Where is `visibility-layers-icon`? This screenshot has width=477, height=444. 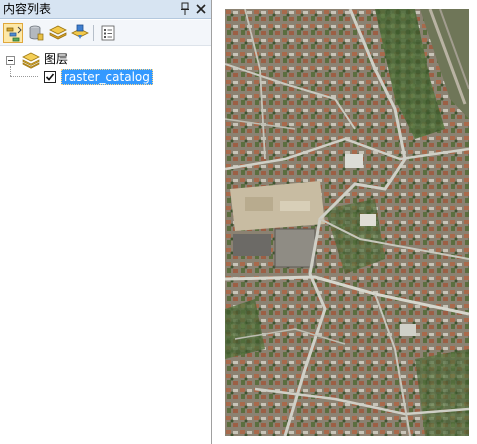
visibility-layers-icon is located at coordinates (58, 32).